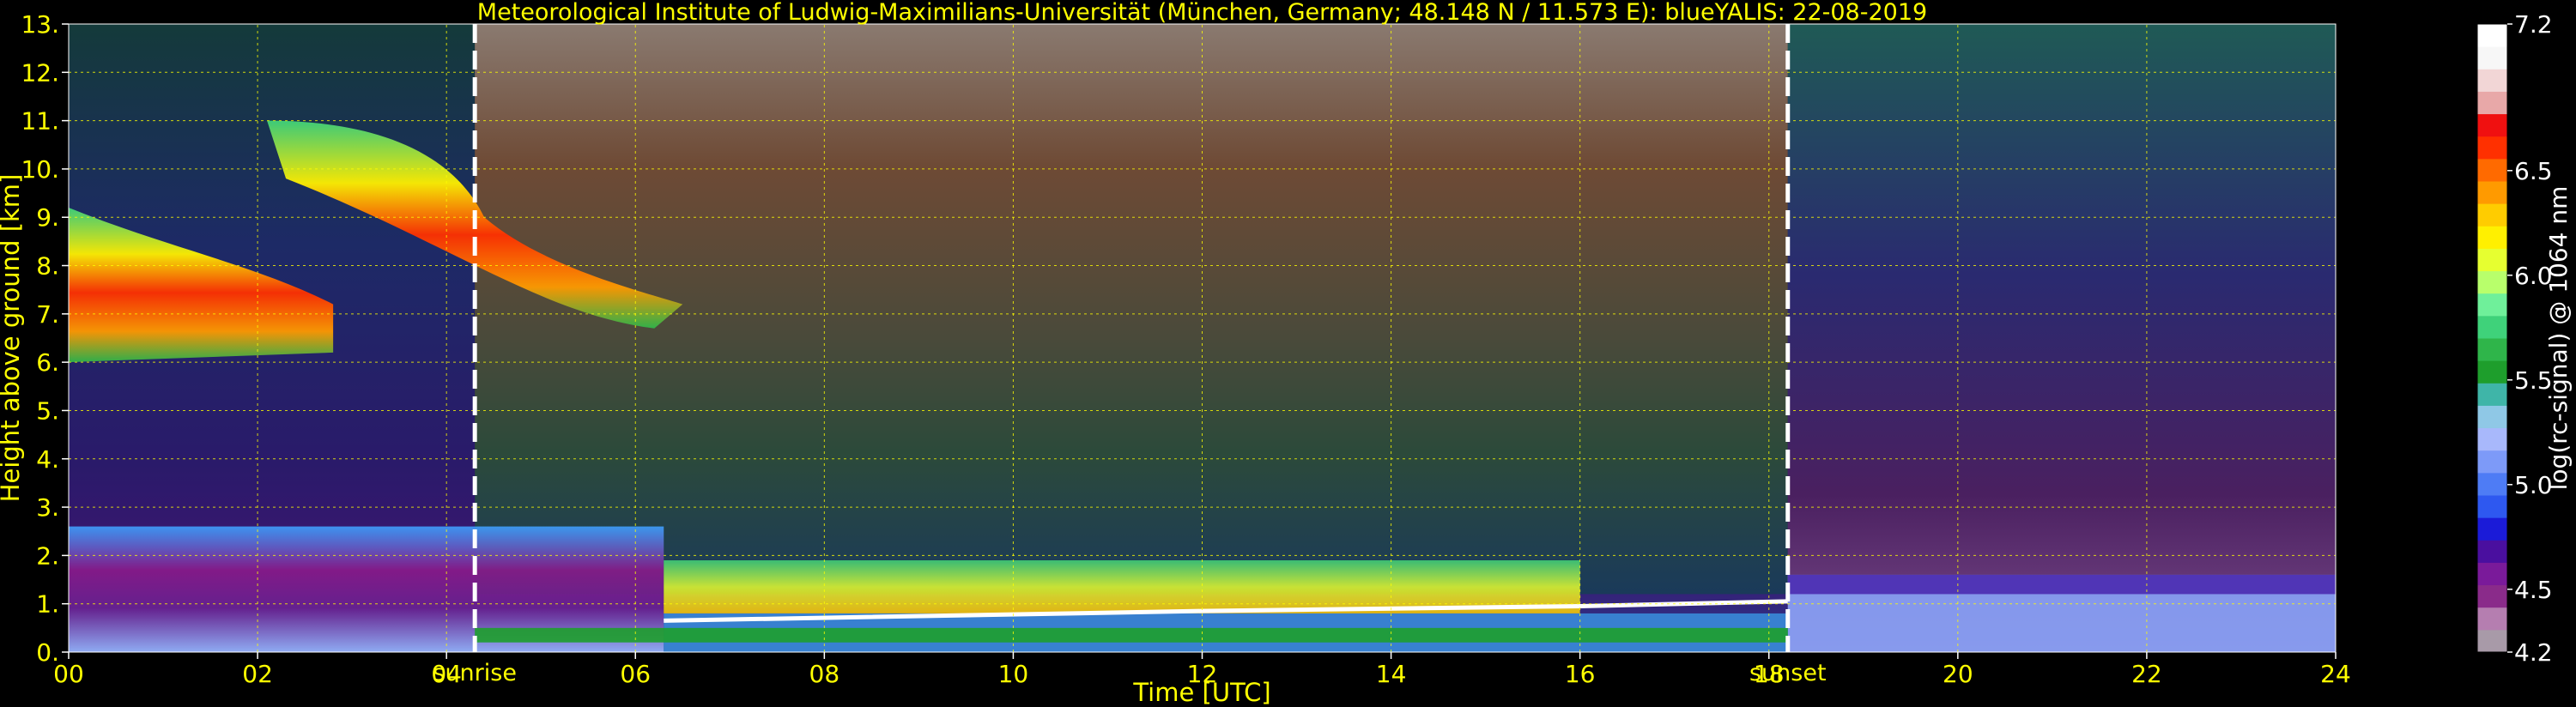 This screenshot has width=2576, height=707. What do you see at coordinates (824, 674) in the screenshot?
I see `x-tick-label: 08` at bounding box center [824, 674].